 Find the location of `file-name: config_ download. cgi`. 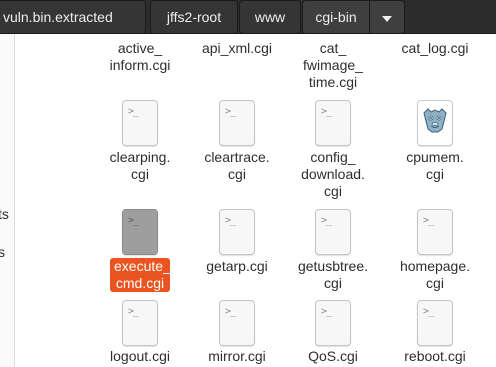

file-name: config_ download. cgi is located at coordinates (333, 174).